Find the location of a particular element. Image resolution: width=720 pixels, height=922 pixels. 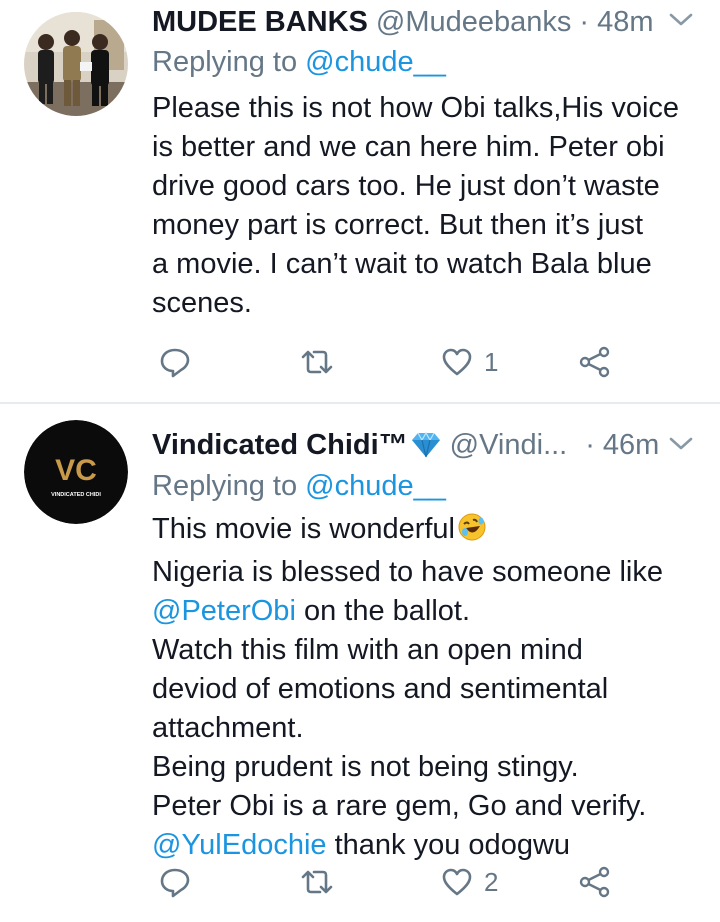

mention-link: @PeterObi is located at coordinates (224, 611).